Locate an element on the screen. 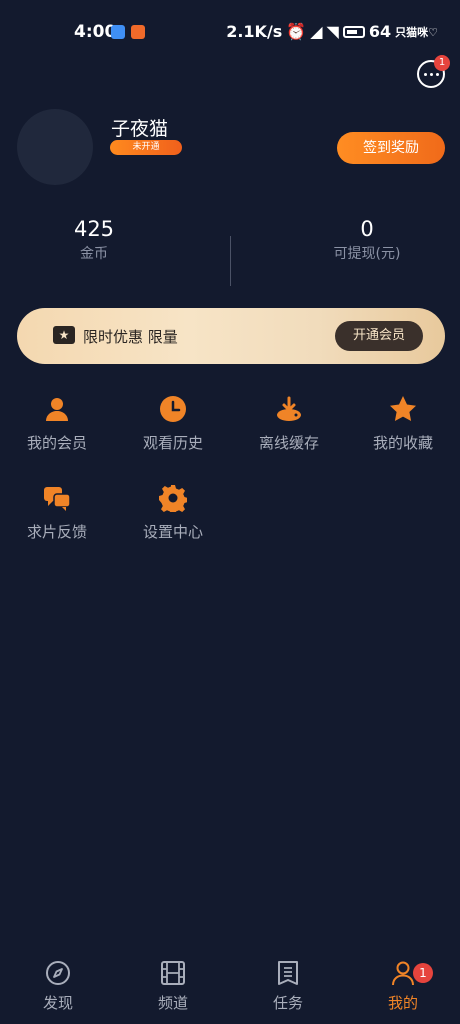 The width and height of the screenshot is (460, 1024). download-icon is located at coordinates (289, 409).